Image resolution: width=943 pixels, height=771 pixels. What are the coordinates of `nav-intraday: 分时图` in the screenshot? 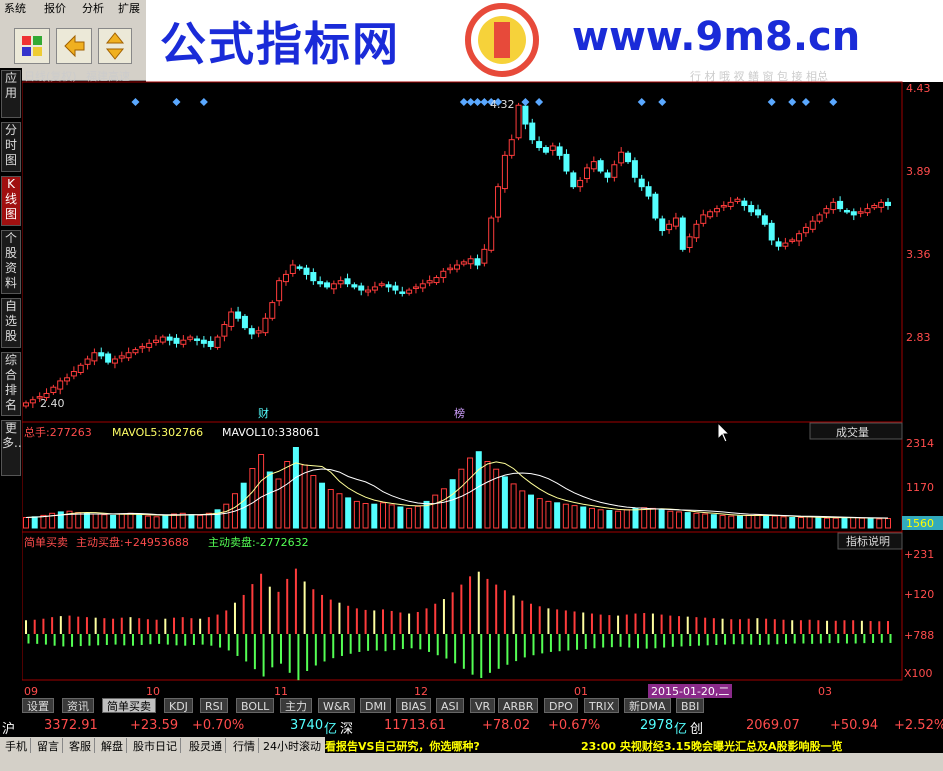 It's located at (11, 147).